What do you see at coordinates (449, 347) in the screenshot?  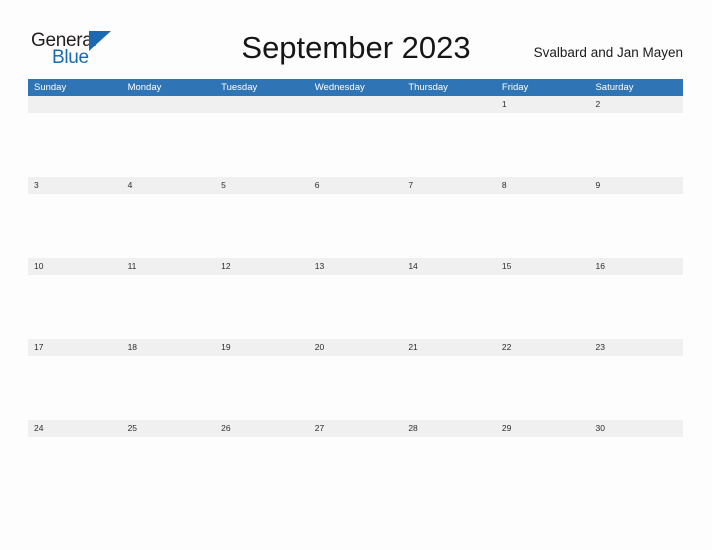 I see `day-cell: 21` at bounding box center [449, 347].